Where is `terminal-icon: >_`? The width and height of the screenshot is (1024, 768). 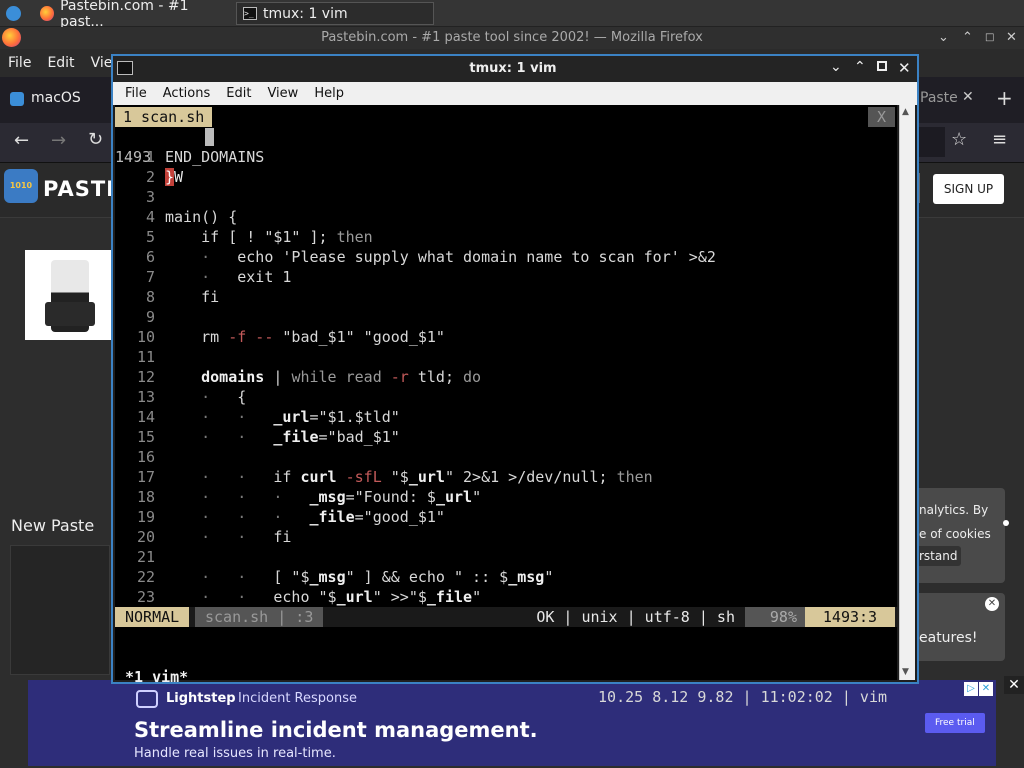
terminal-icon: >_ is located at coordinates (250, 13).